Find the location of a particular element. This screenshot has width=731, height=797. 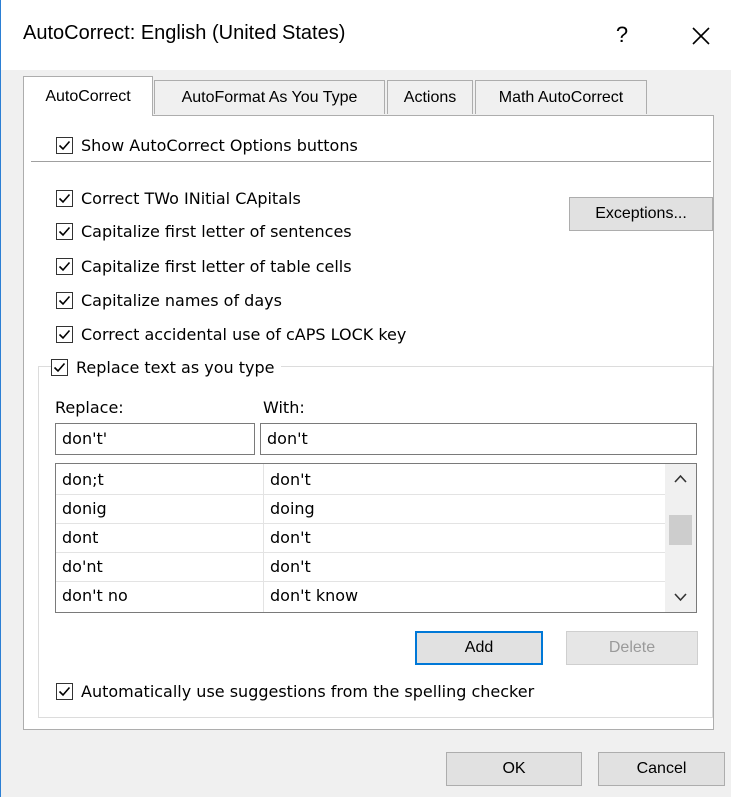

close-icon is located at coordinates (701, 36).